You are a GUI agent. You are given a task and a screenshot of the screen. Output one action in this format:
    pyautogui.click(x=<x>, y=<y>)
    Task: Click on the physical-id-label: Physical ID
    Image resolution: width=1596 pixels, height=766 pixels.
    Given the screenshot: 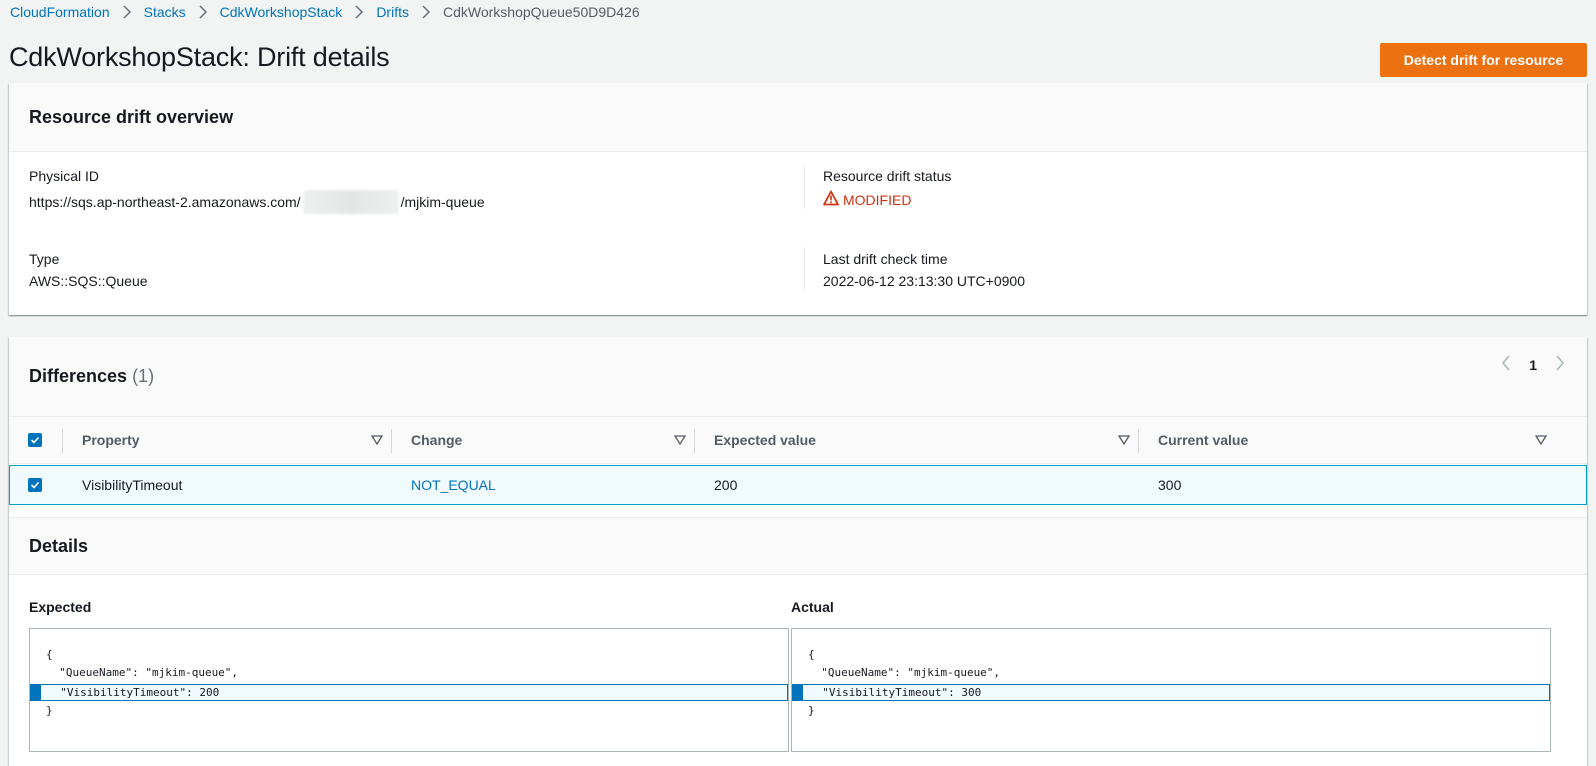 What is the action you would take?
    pyautogui.click(x=64, y=176)
    